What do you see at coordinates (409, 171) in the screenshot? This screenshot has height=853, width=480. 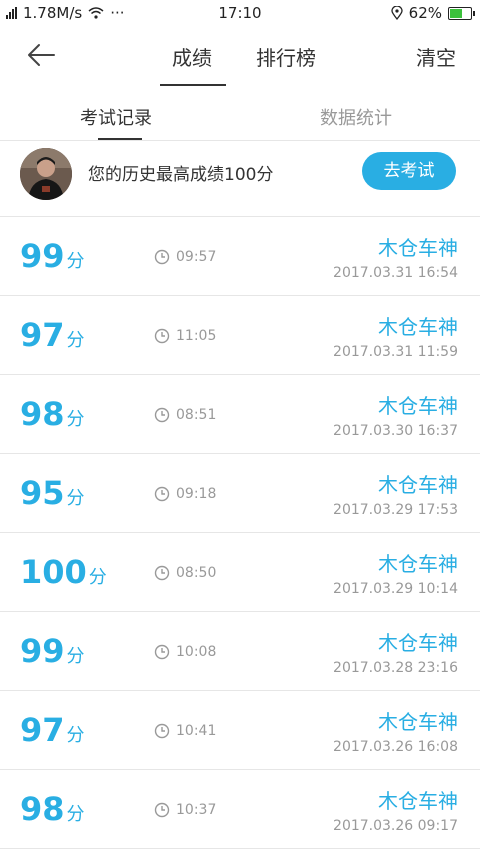 I see `take-exam-button: 去考试` at bounding box center [409, 171].